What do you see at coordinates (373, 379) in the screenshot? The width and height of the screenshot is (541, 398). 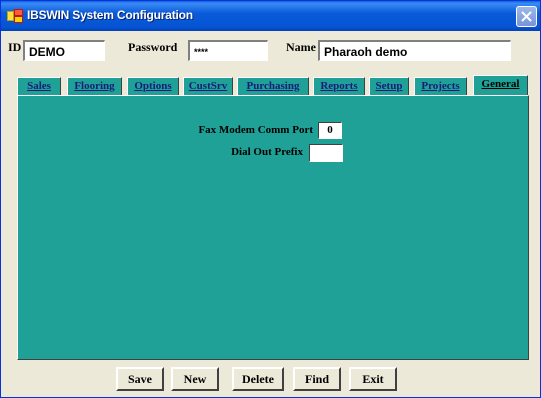 I see `exit-button: Exit` at bounding box center [373, 379].